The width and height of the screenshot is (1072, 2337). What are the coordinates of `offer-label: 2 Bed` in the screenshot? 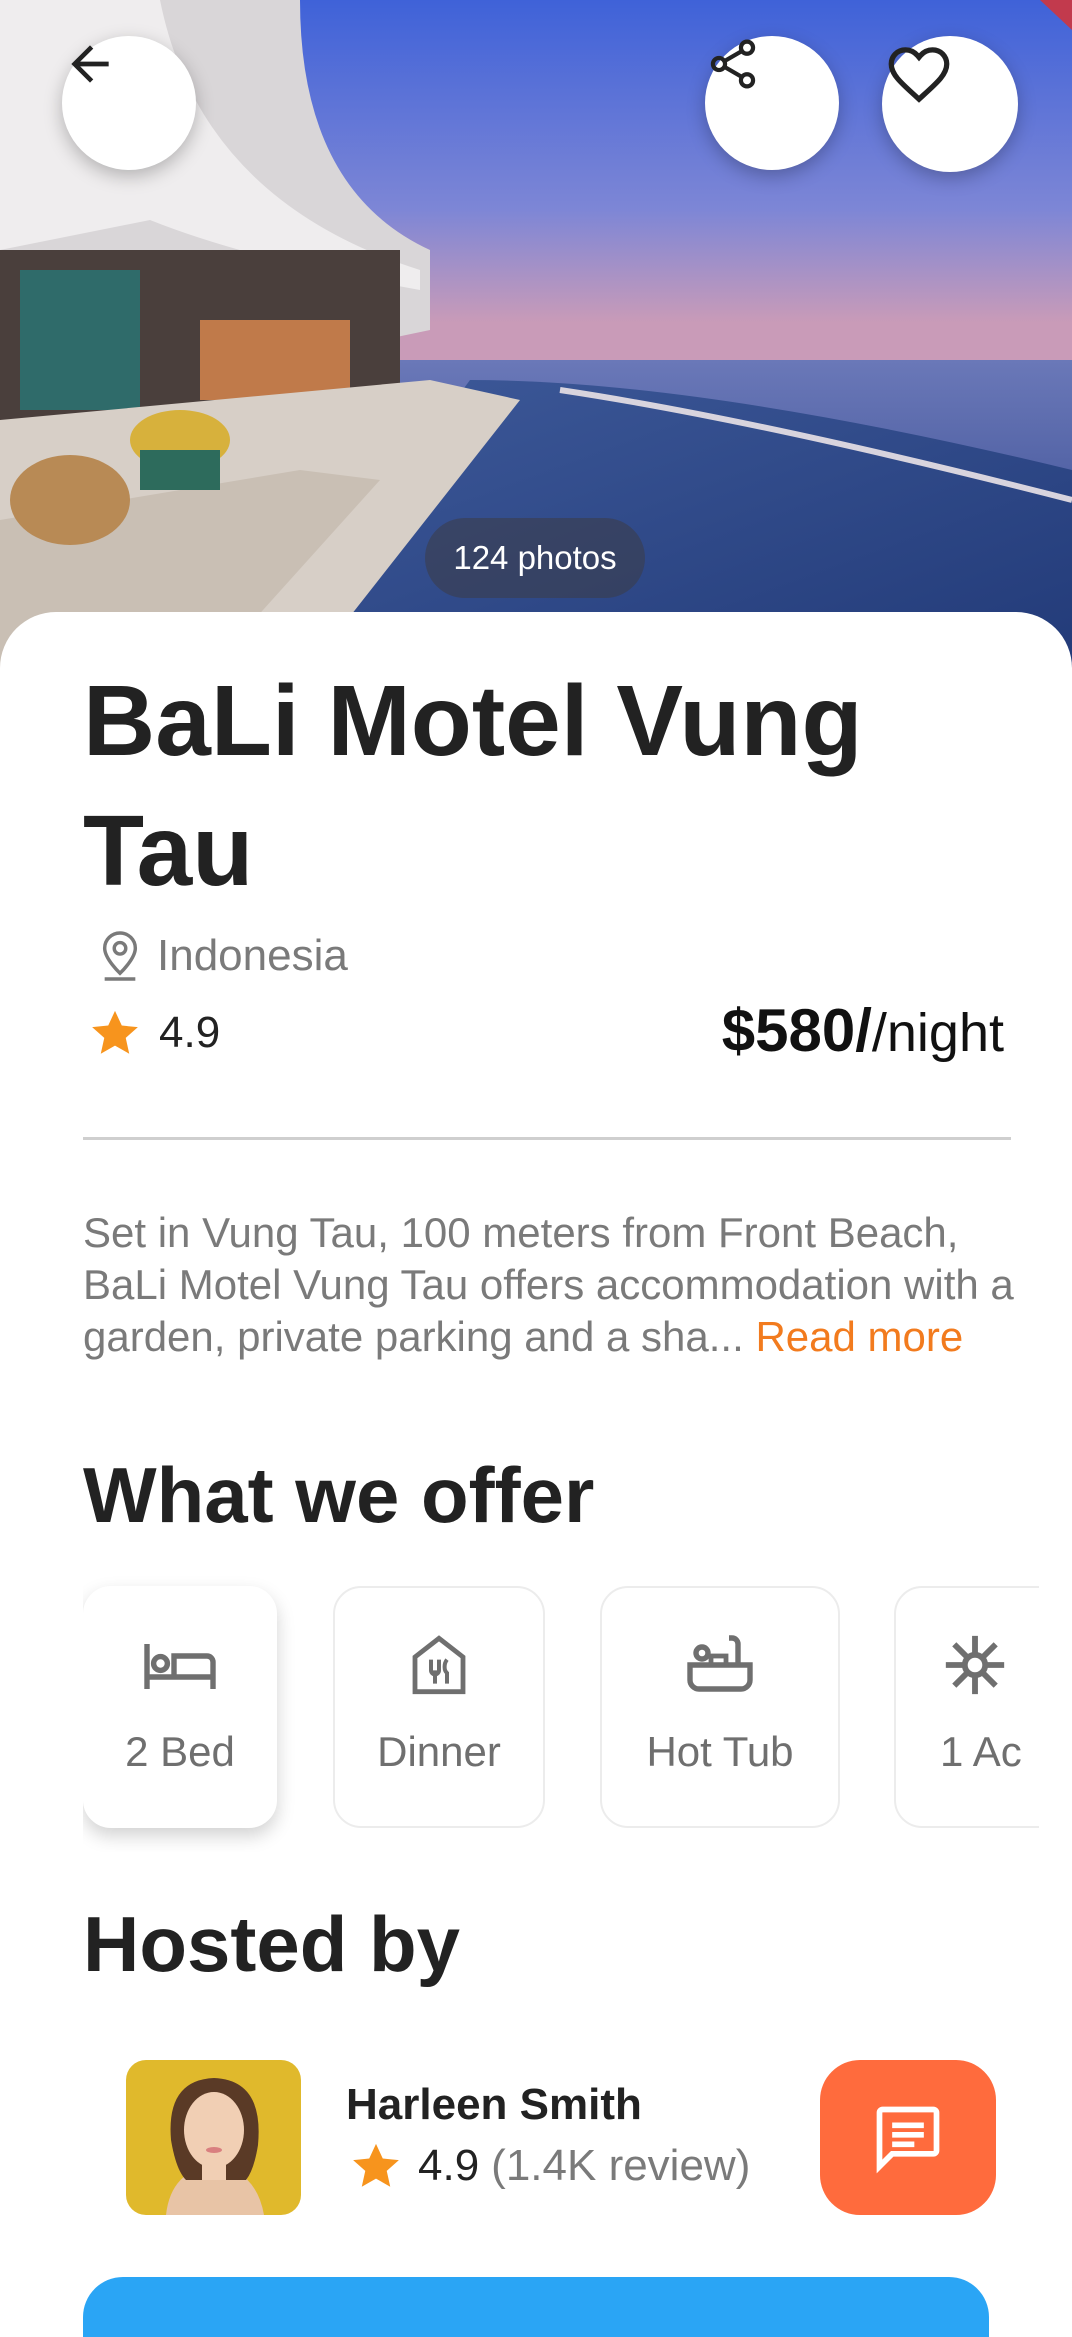 It's located at (180, 1751).